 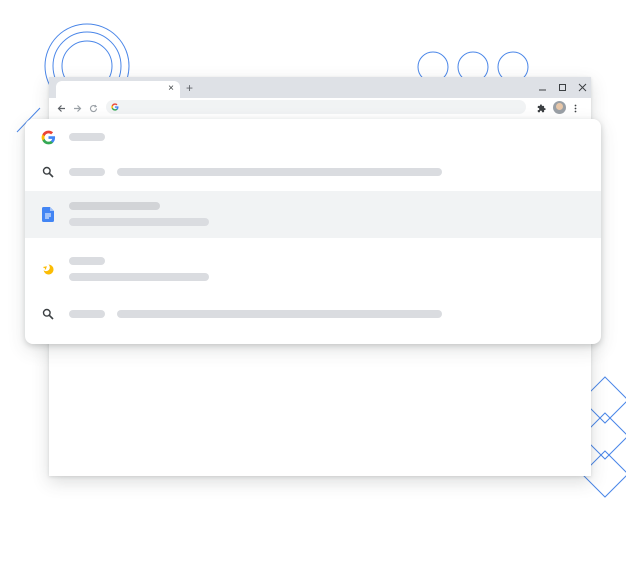 I want to click on maximize-icon, so click(x=562, y=87).